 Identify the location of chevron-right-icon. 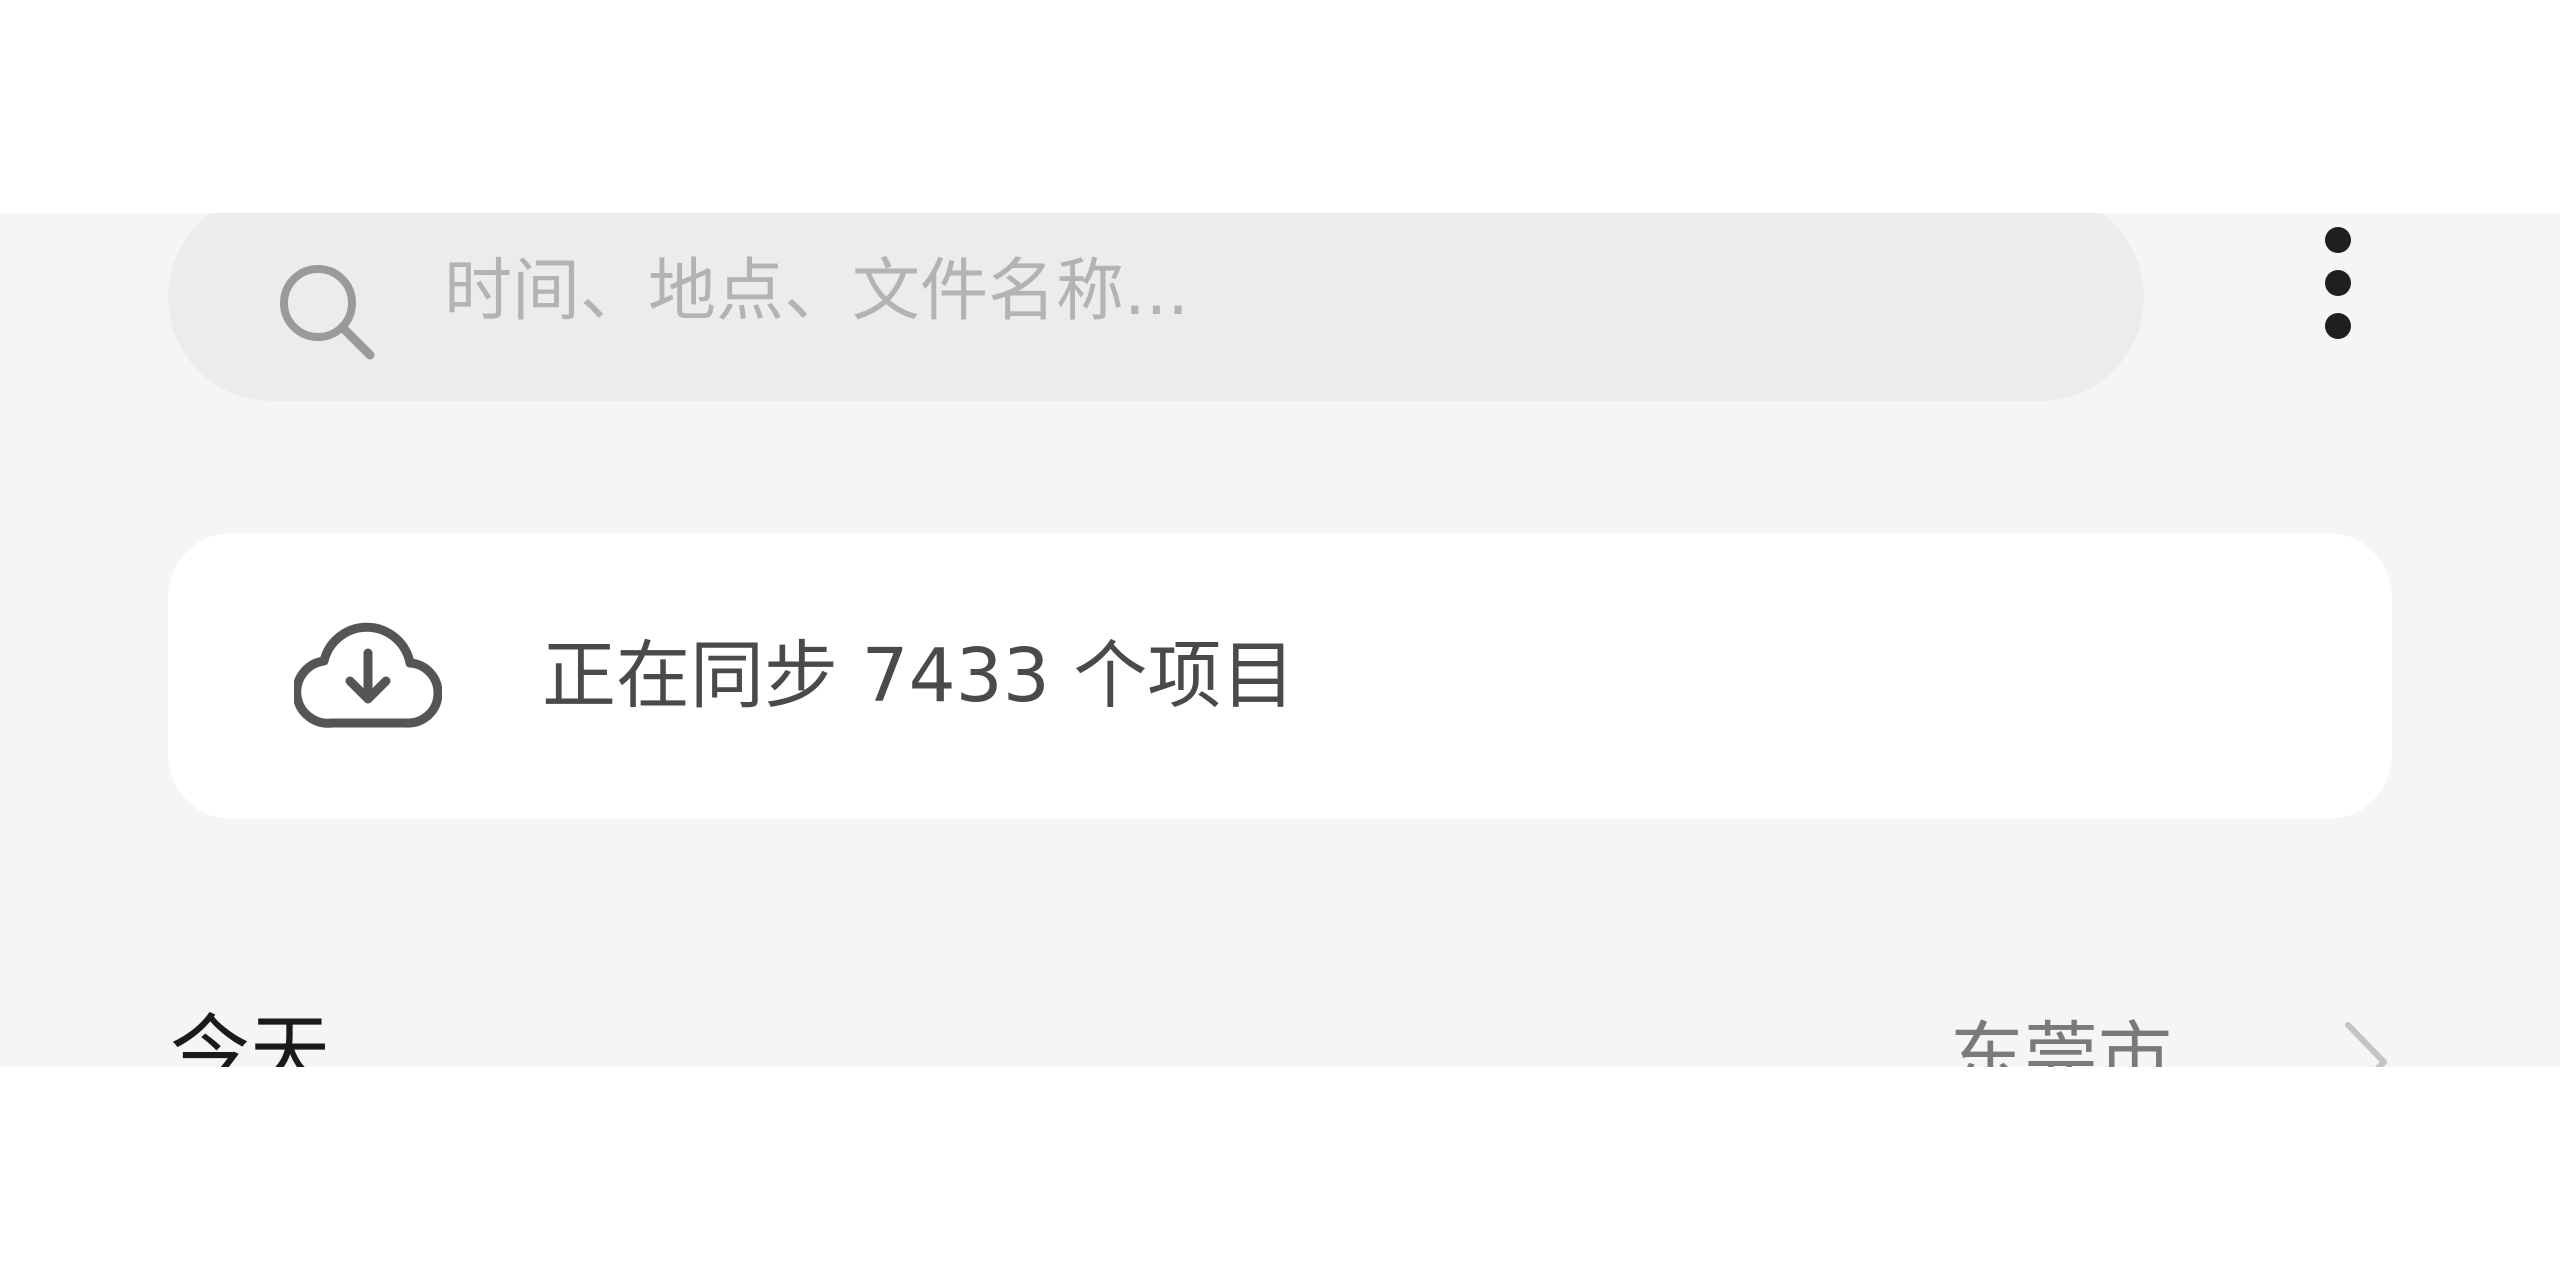
(2366, 1044).